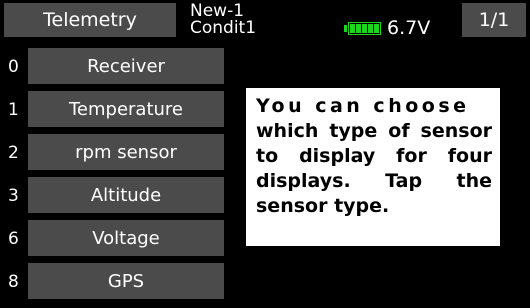  Describe the element at coordinates (13, 67) in the screenshot. I see `sensor-slot-number: 0` at that location.